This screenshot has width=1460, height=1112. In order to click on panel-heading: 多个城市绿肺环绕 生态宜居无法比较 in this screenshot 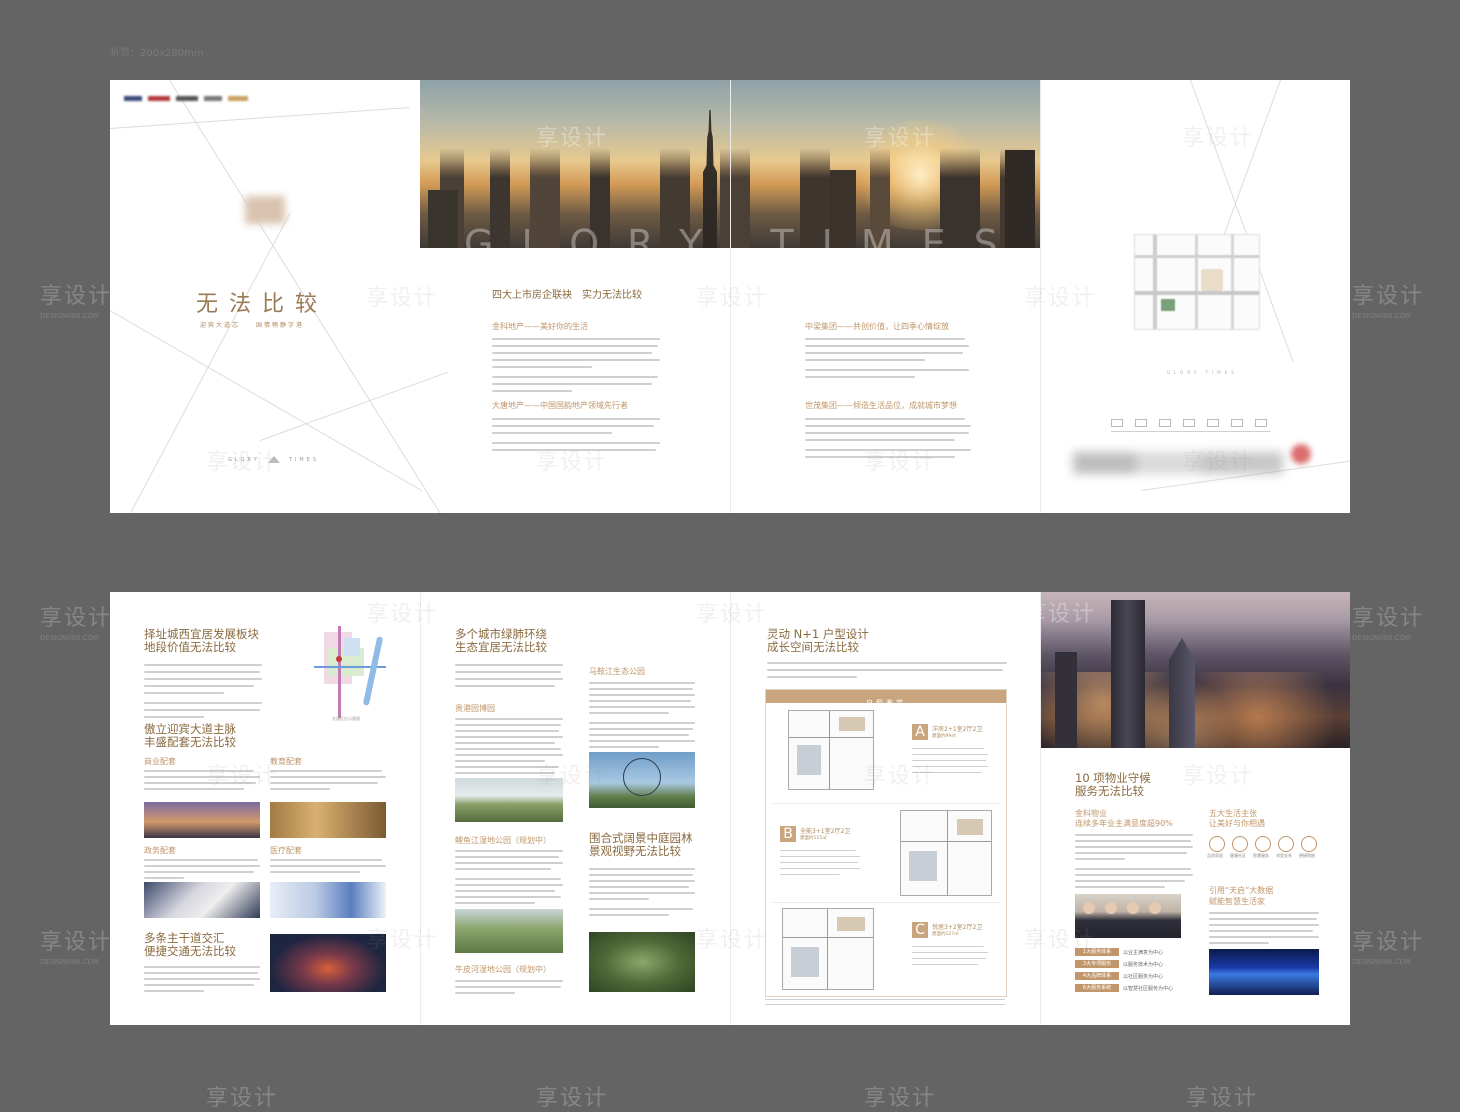, I will do `click(501, 641)`.